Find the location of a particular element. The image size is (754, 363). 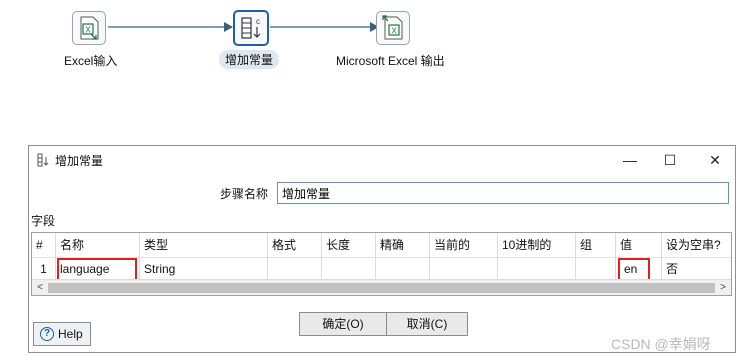

row-index-cell: 1 is located at coordinates (44, 269).